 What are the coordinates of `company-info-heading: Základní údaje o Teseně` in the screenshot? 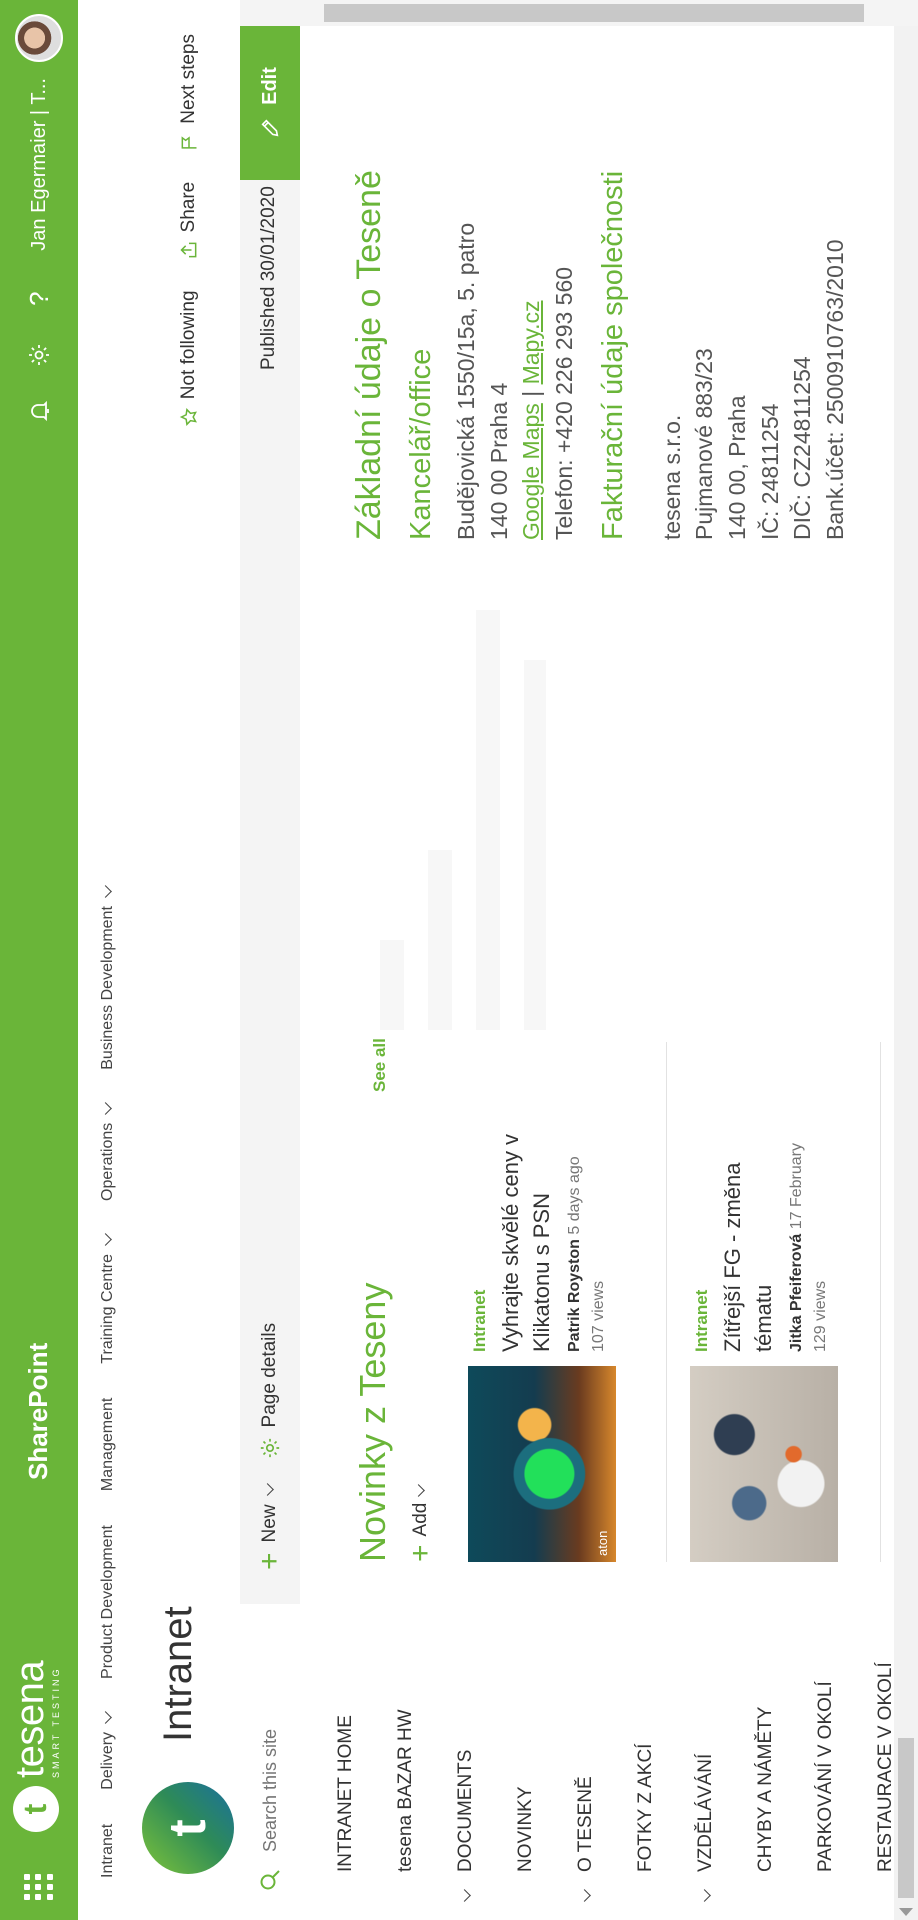 It's located at (369, 355).